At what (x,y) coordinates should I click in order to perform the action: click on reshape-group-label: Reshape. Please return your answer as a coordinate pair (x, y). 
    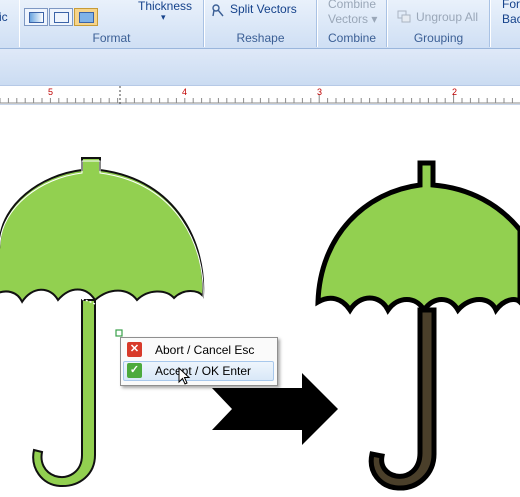
    Looking at the image, I should click on (260, 38).